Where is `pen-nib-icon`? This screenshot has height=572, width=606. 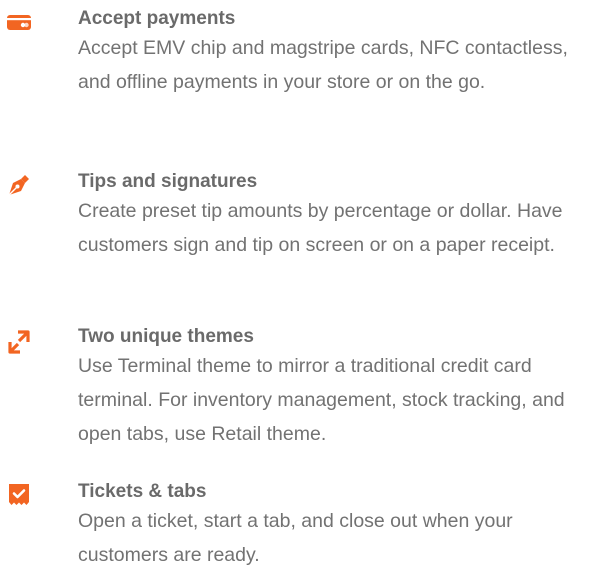 pen-nib-icon is located at coordinates (19, 185).